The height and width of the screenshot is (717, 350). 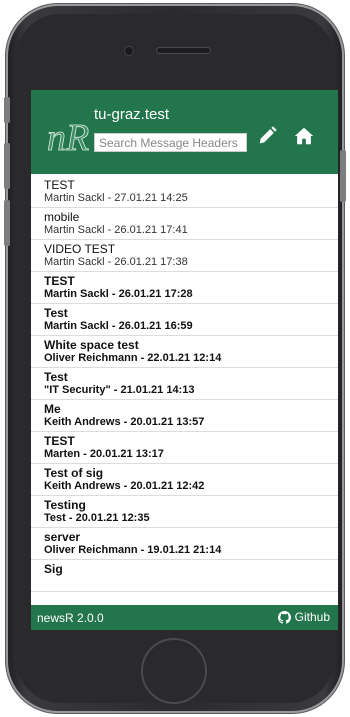 I want to click on message-meta: Oliver Reichmann - 19.01.21 21:14, so click(x=133, y=550).